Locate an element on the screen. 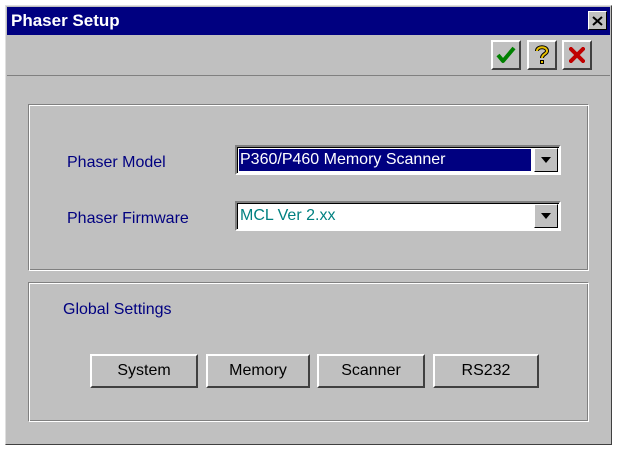 This screenshot has width=617, height=450. phaser-model-dropdown-button is located at coordinates (546, 160).